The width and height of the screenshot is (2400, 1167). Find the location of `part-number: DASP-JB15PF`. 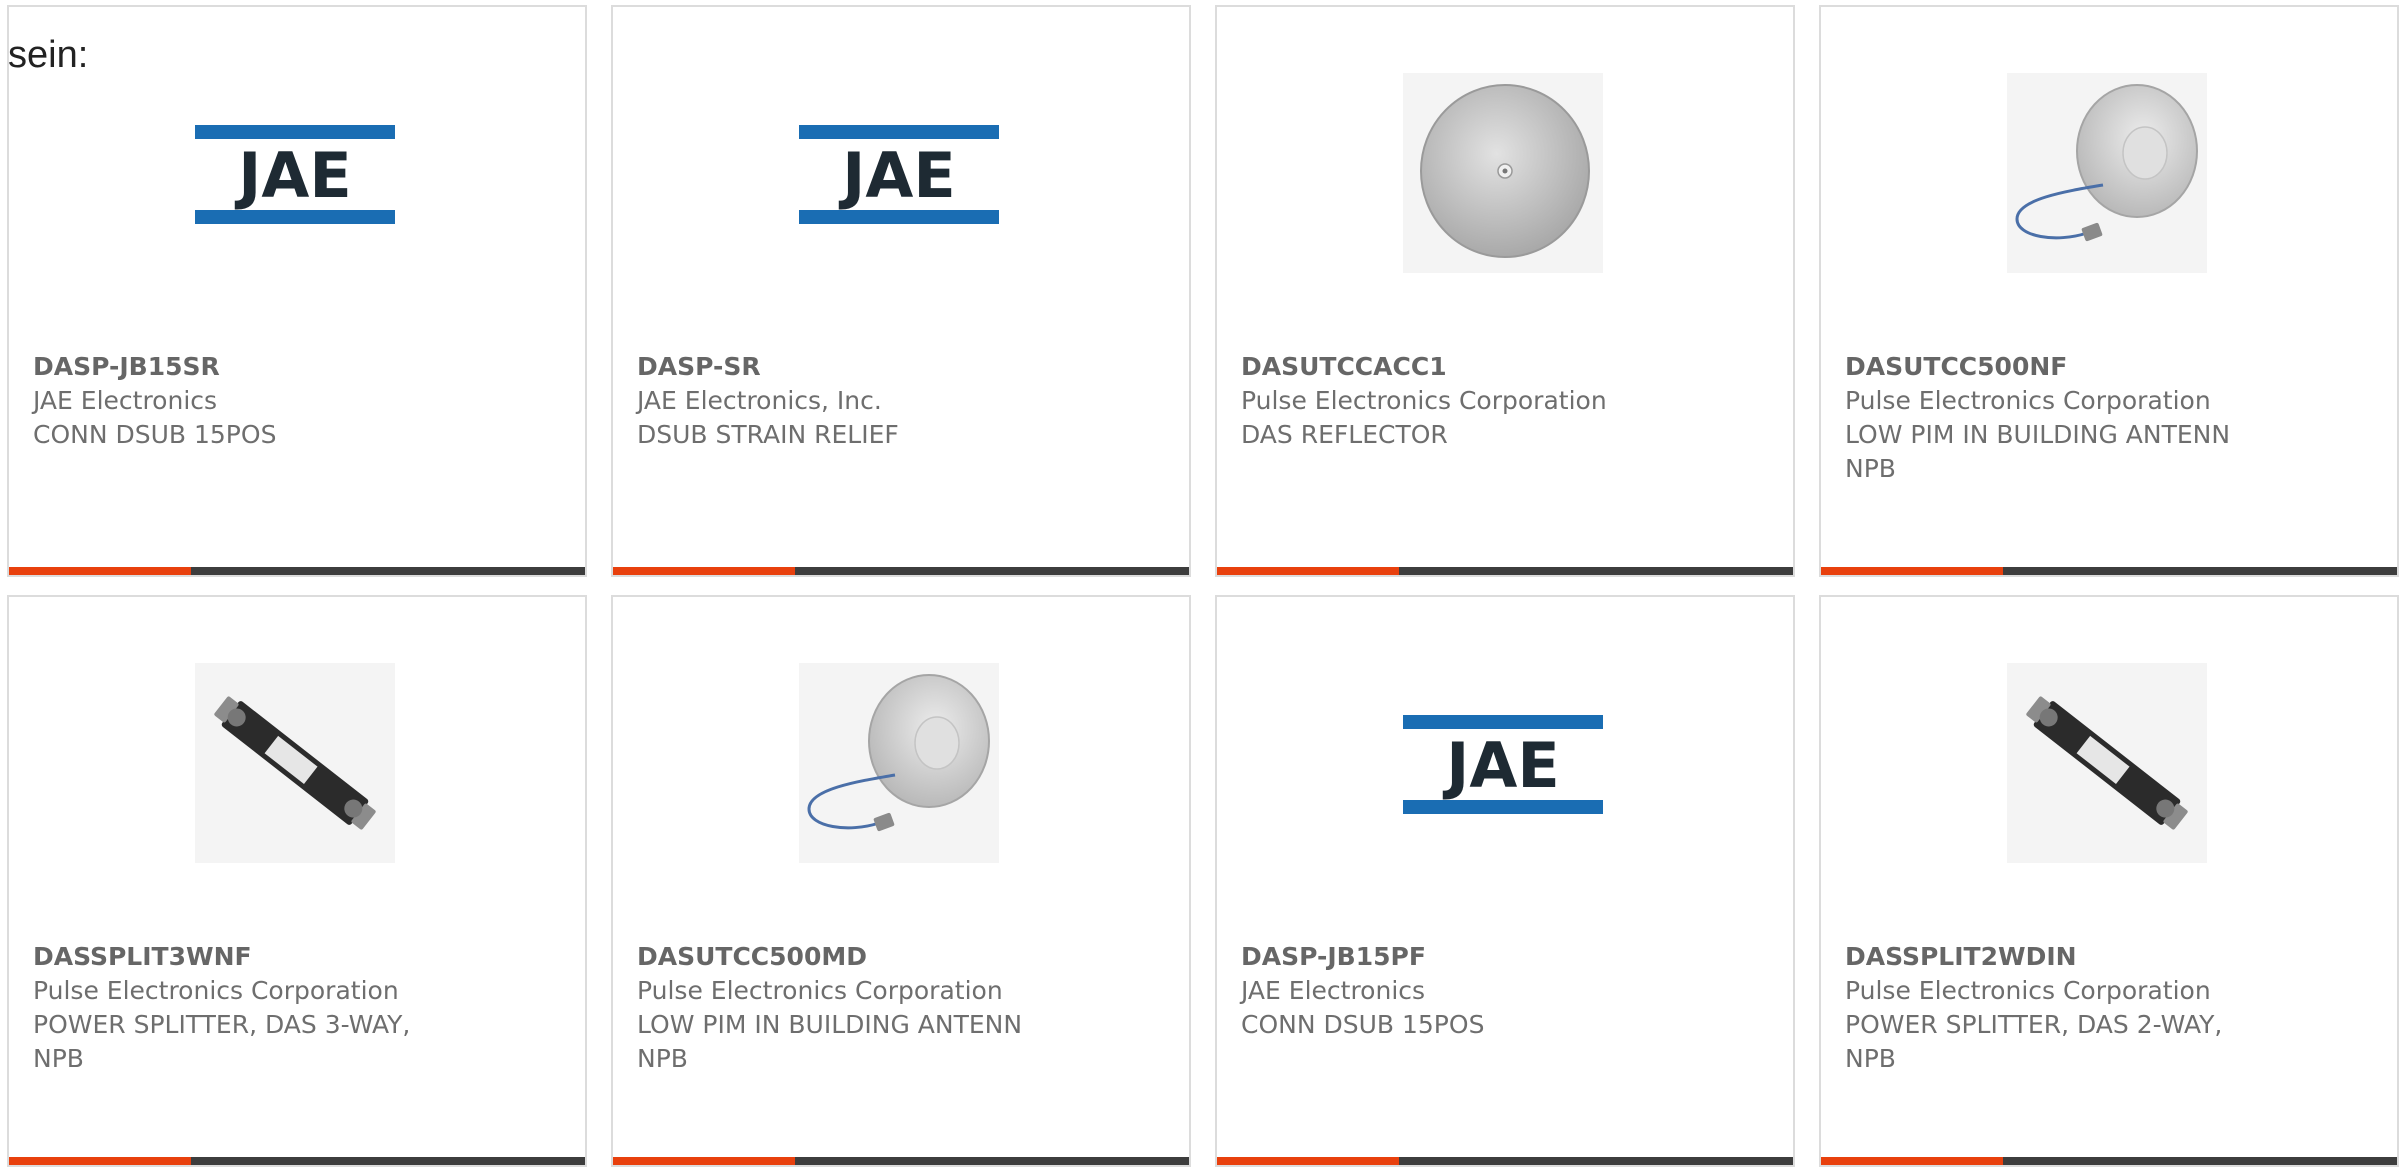

part-number: DASP-JB15PF is located at coordinates (1507, 957).